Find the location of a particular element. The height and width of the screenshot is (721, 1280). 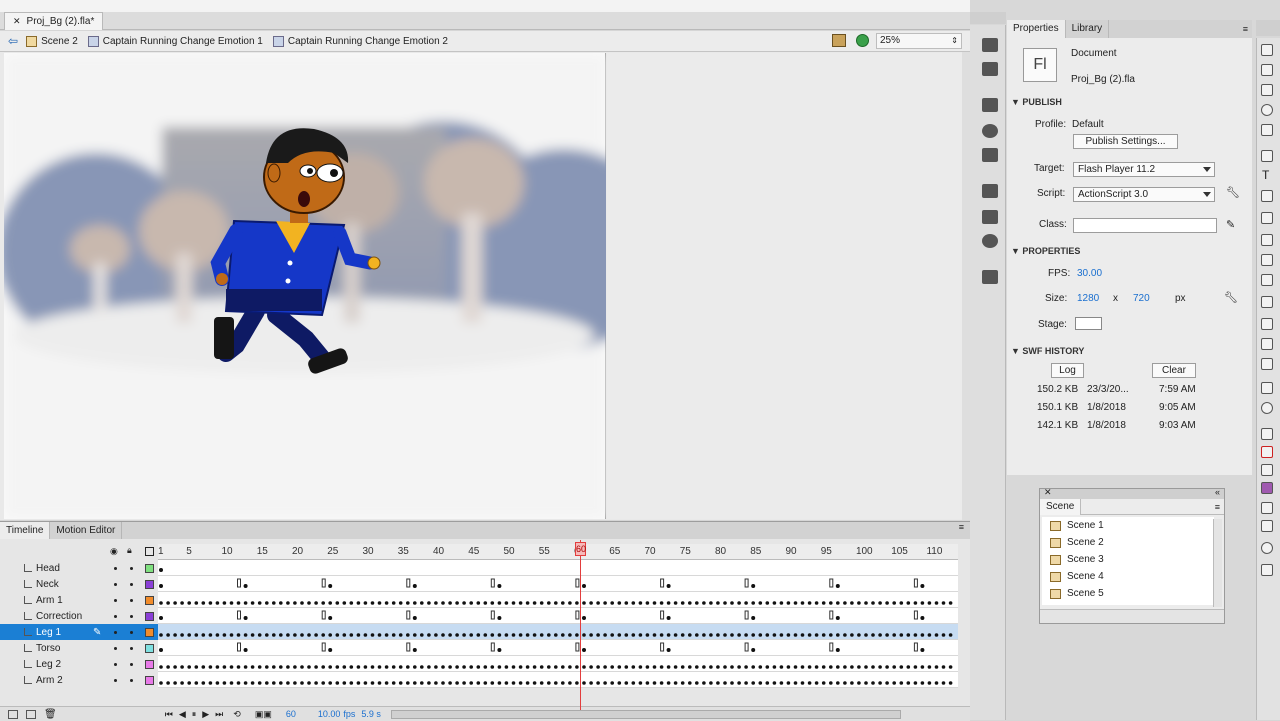

layer-name: Neck is located at coordinates (71, 584).